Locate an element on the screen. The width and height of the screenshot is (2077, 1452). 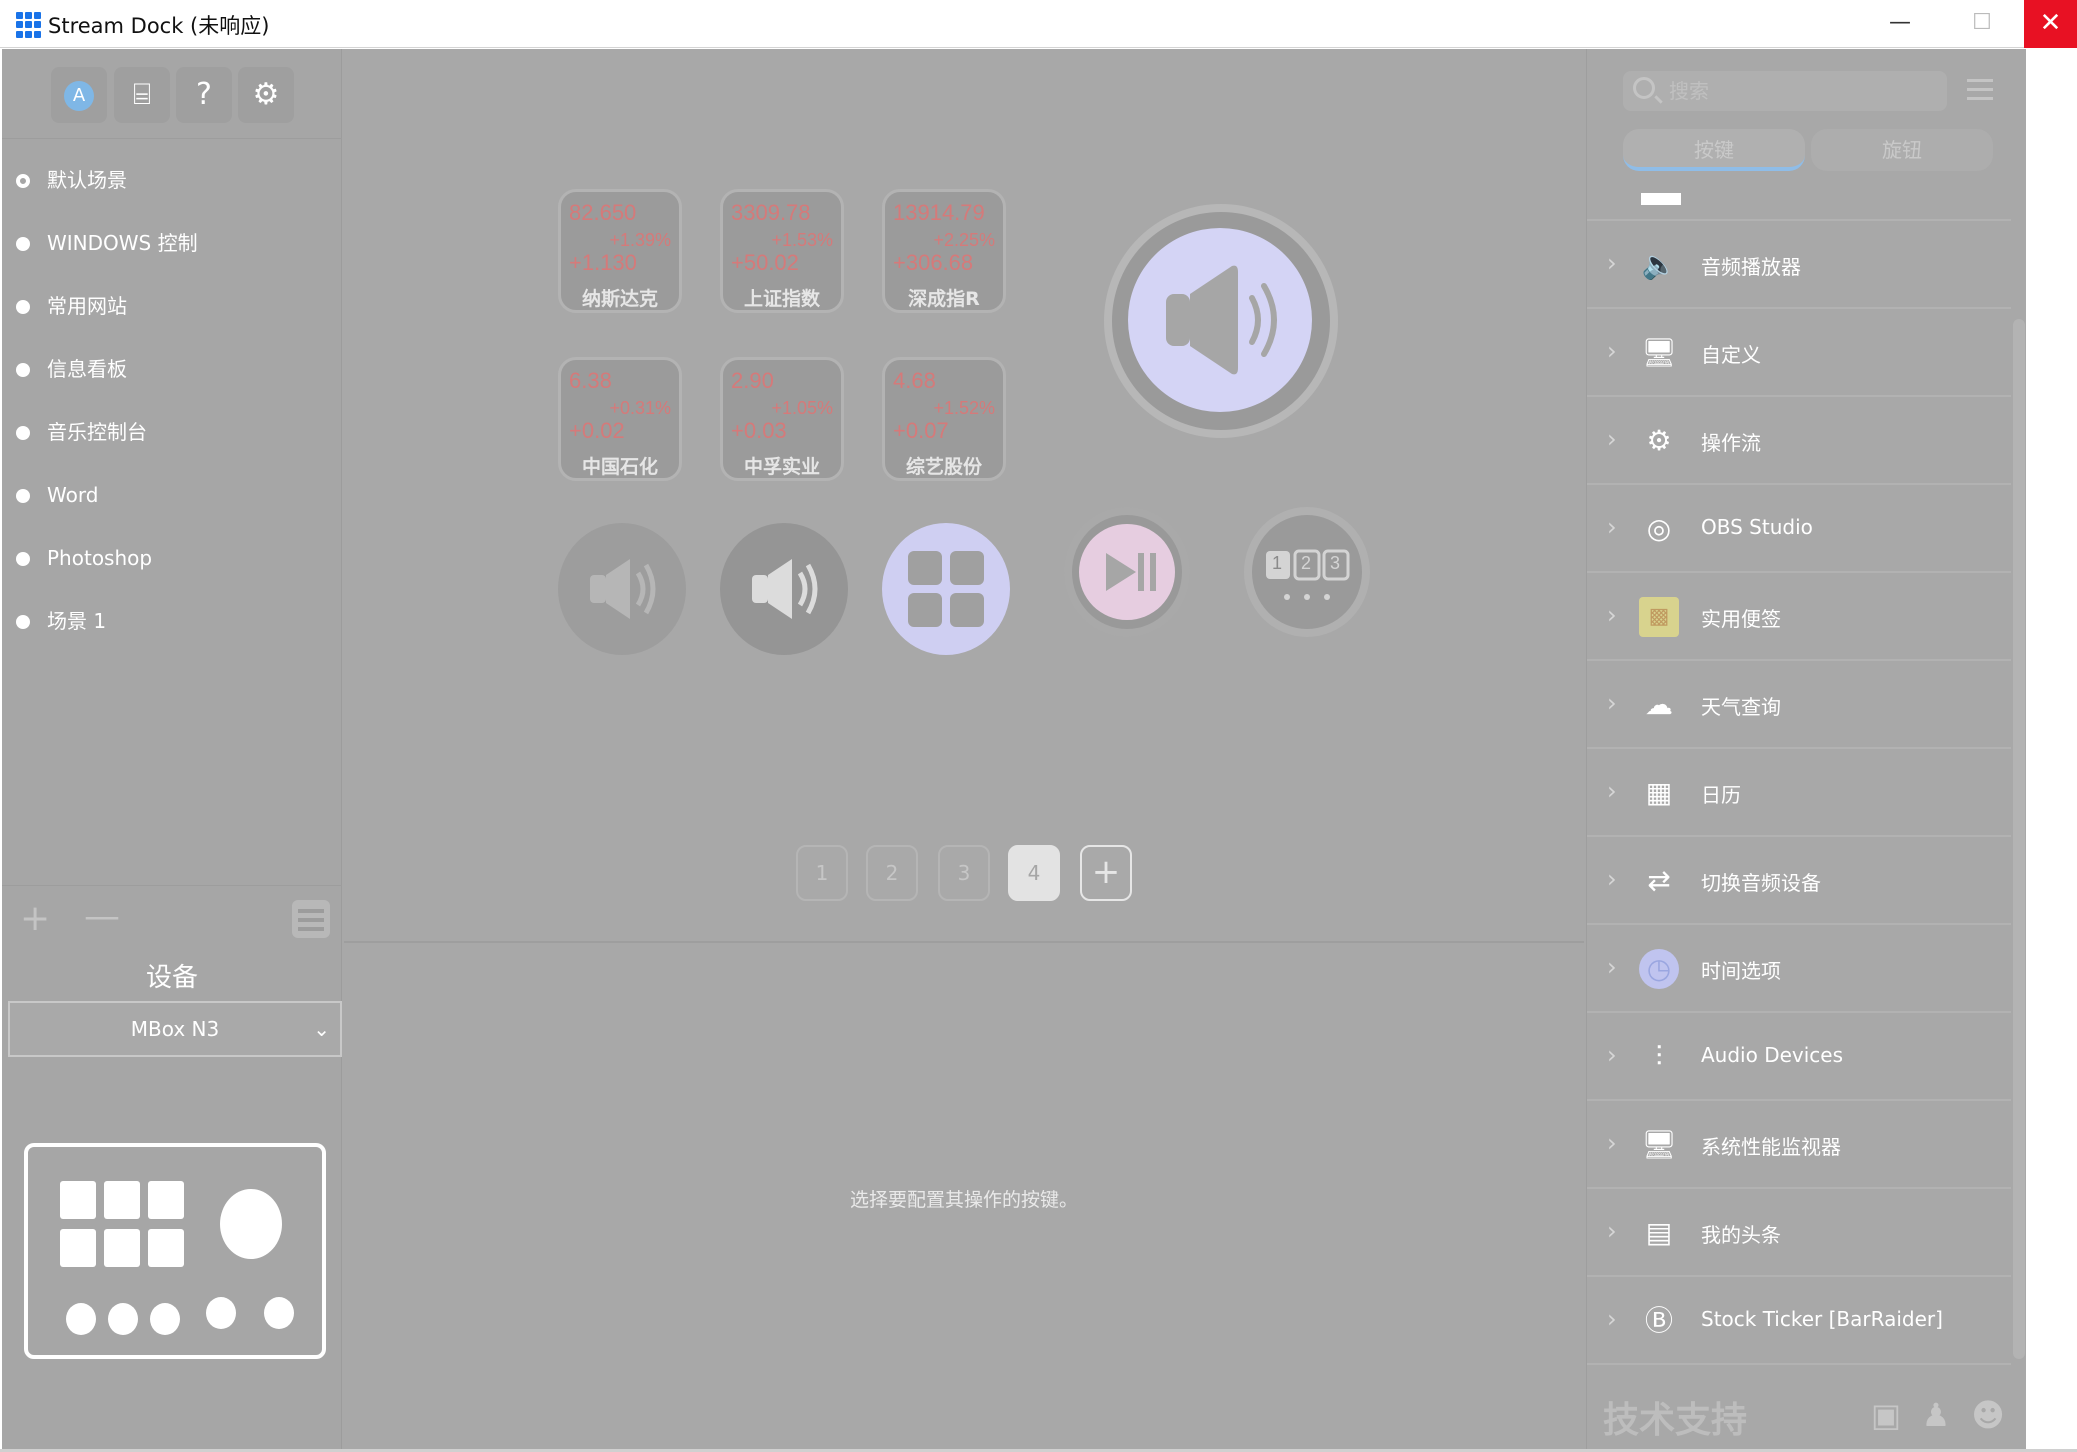
page-button: 3 is located at coordinates (964, 873).